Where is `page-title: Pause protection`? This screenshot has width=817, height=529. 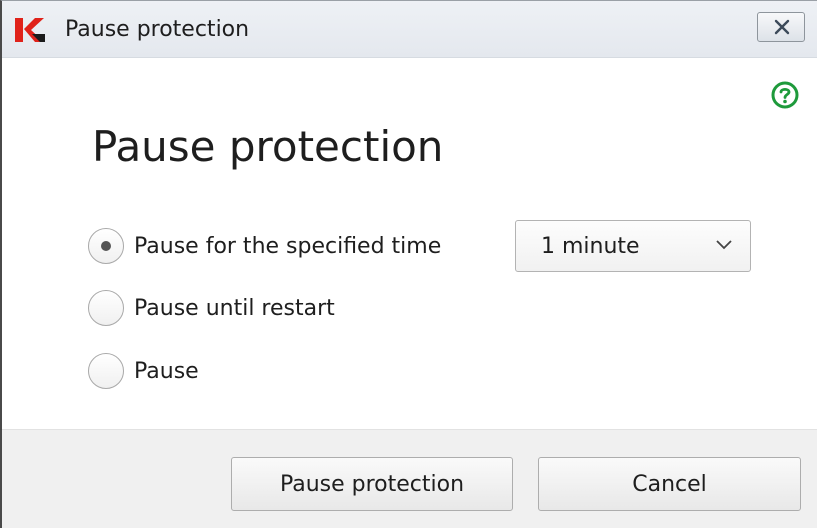 page-title: Pause protection is located at coordinates (268, 146).